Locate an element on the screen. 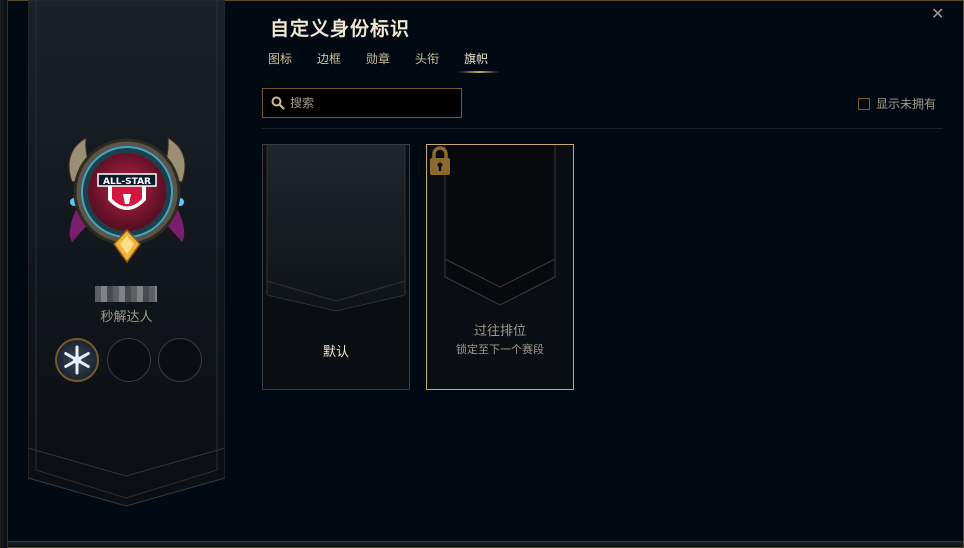 The height and width of the screenshot is (548, 964). page-title: 自定义身份标识 is located at coordinates (340, 29).